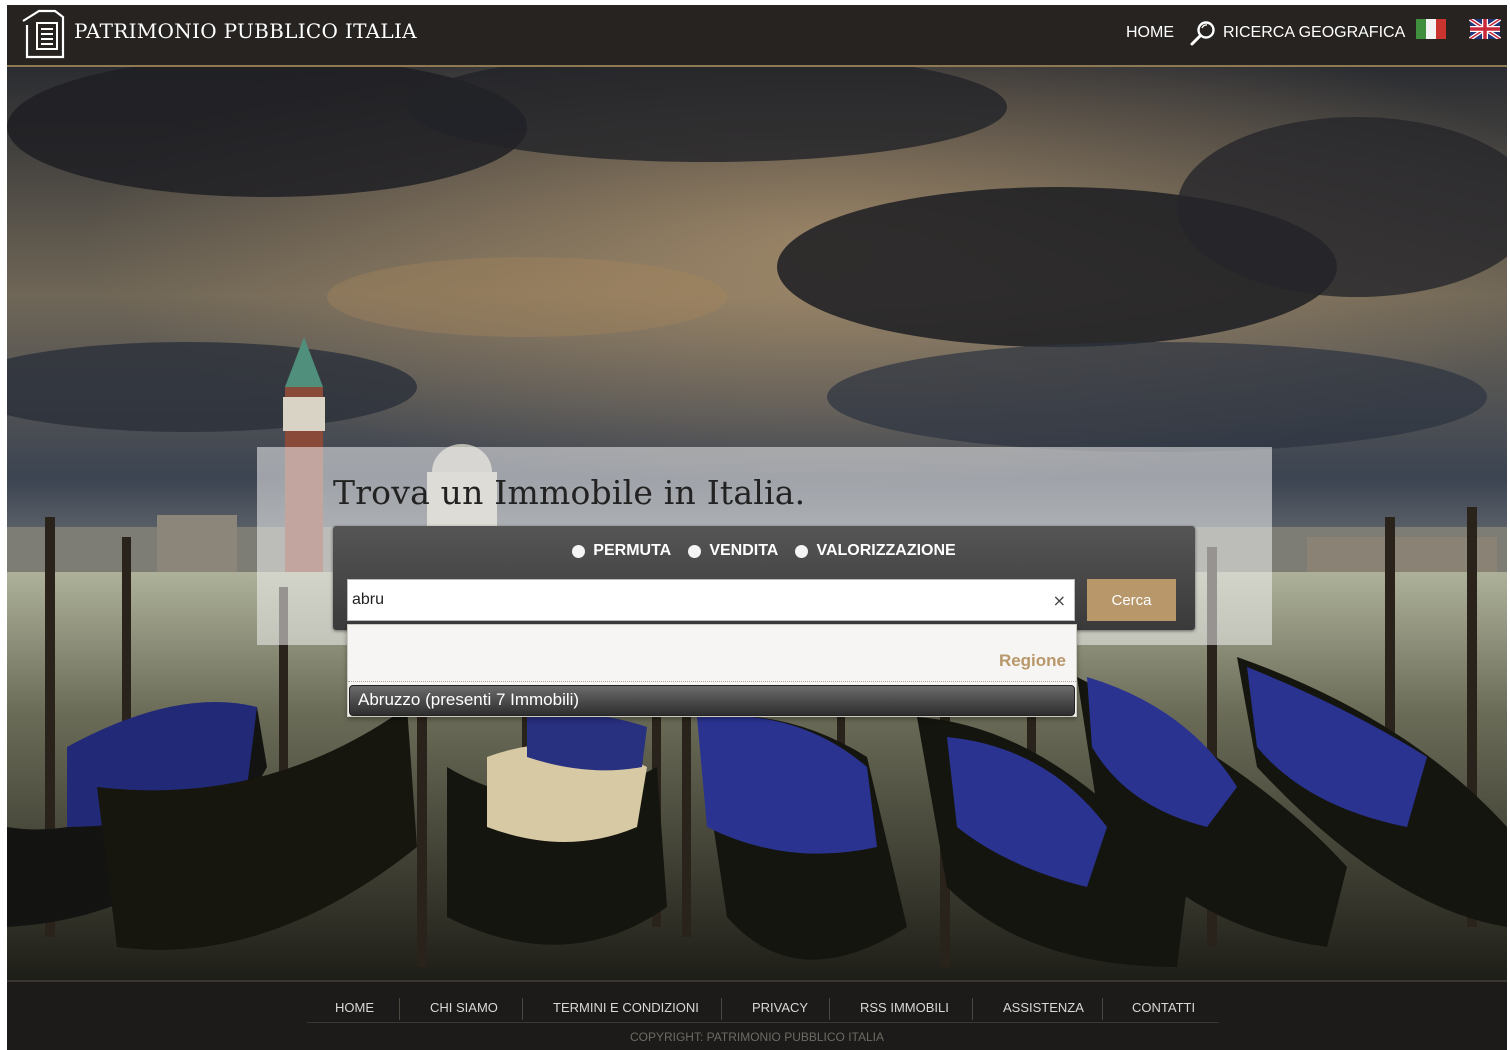 This screenshot has height=1050, width=1510. What do you see at coordinates (1485, 29) in the screenshot?
I see `uk-flag-icon` at bounding box center [1485, 29].